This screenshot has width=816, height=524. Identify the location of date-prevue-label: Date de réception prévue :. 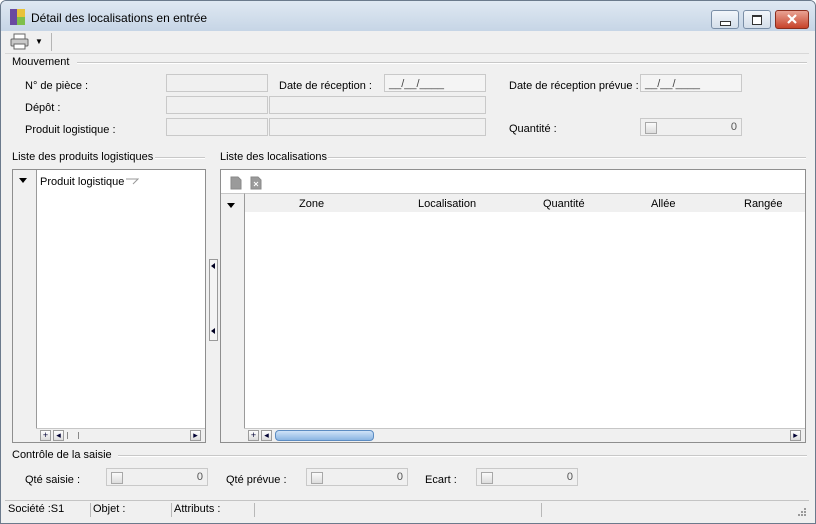
(574, 86).